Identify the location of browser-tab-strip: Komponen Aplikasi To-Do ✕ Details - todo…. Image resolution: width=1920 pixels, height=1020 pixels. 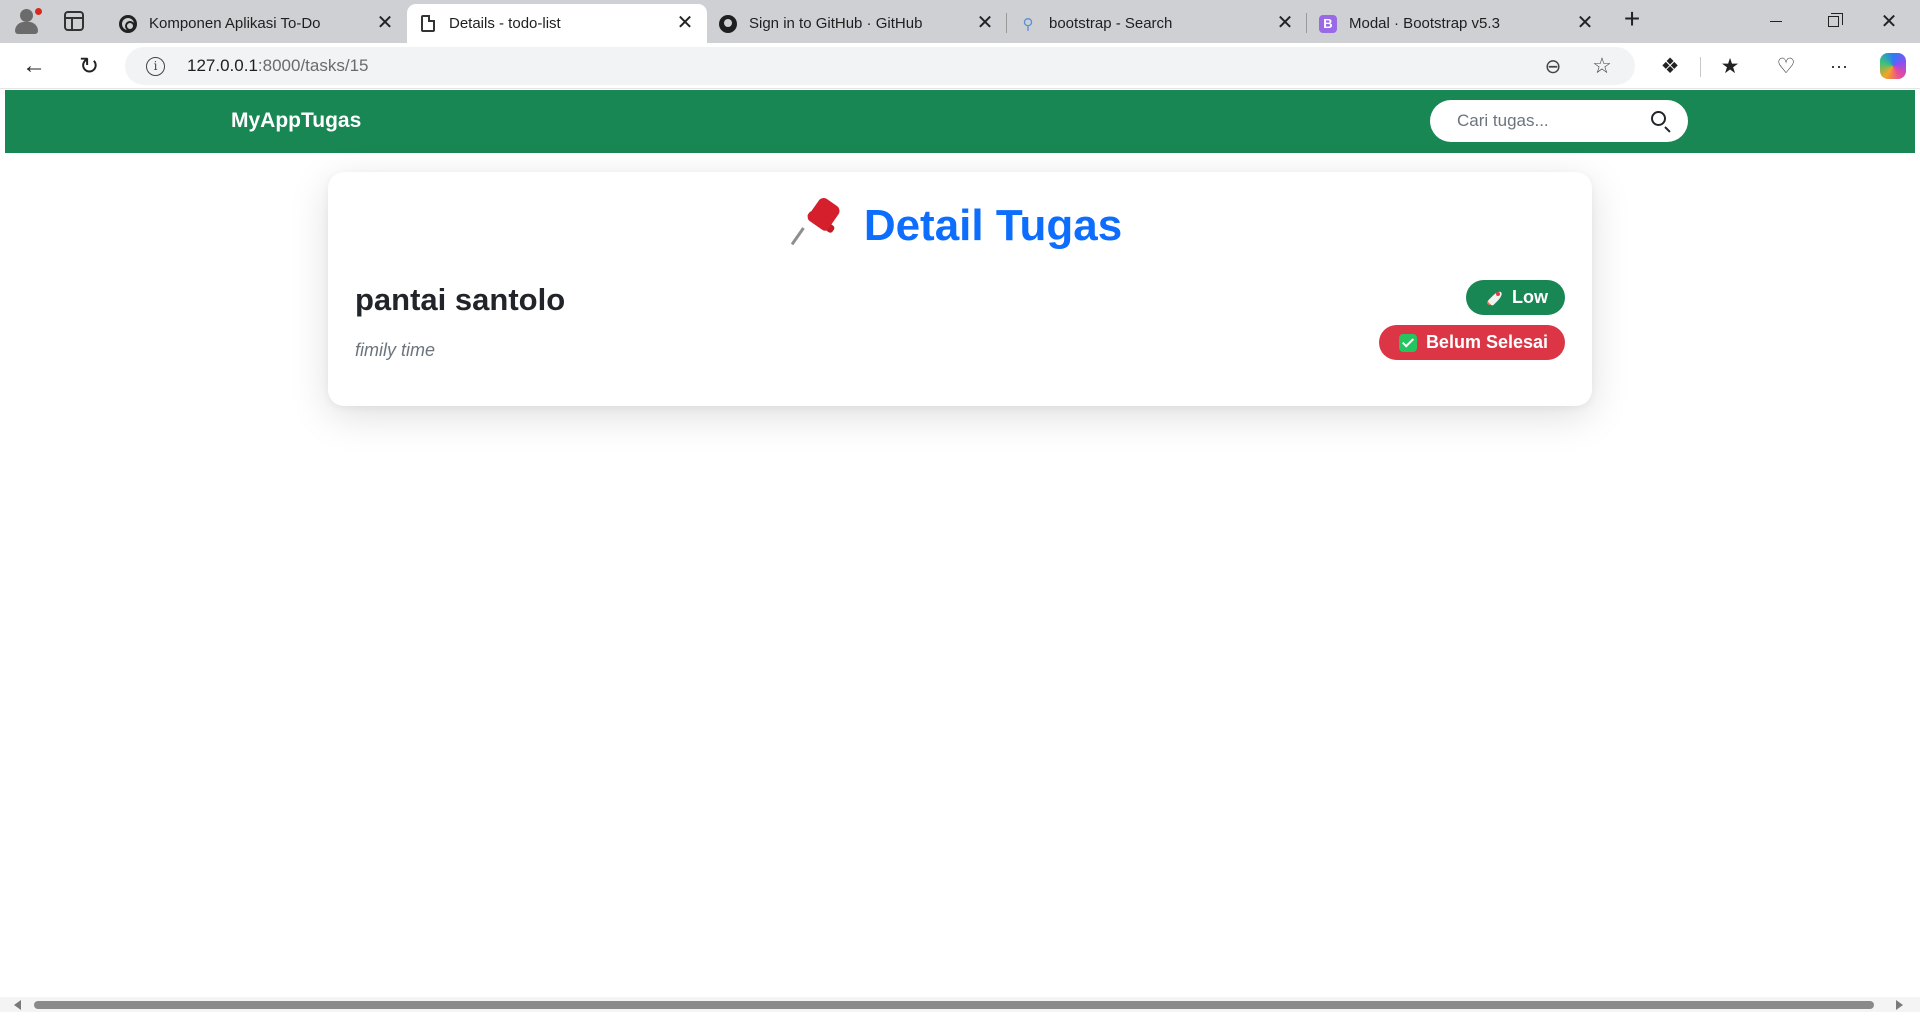
(960, 21).